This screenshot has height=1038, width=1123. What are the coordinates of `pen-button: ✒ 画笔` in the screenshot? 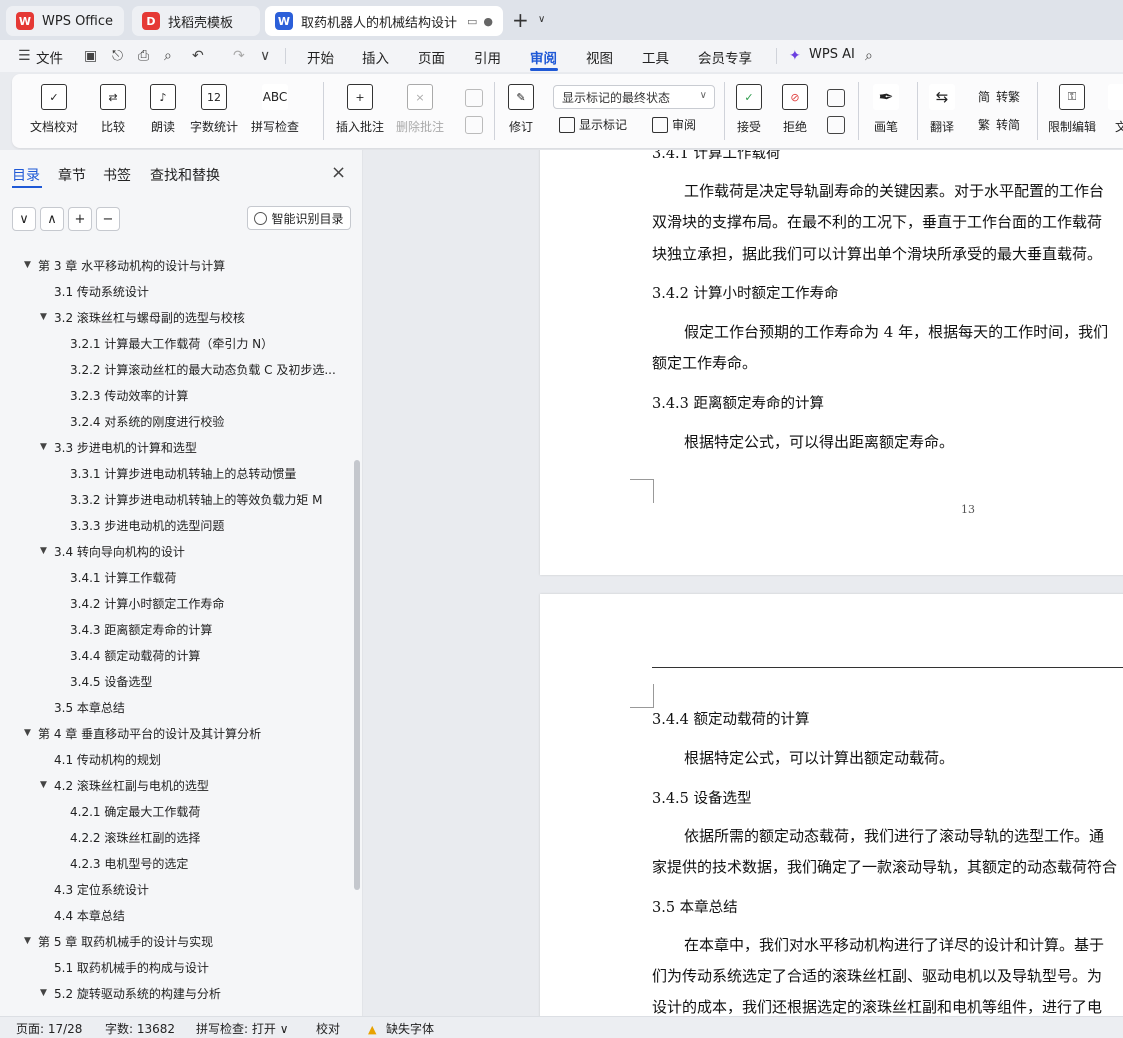 It's located at (886, 109).